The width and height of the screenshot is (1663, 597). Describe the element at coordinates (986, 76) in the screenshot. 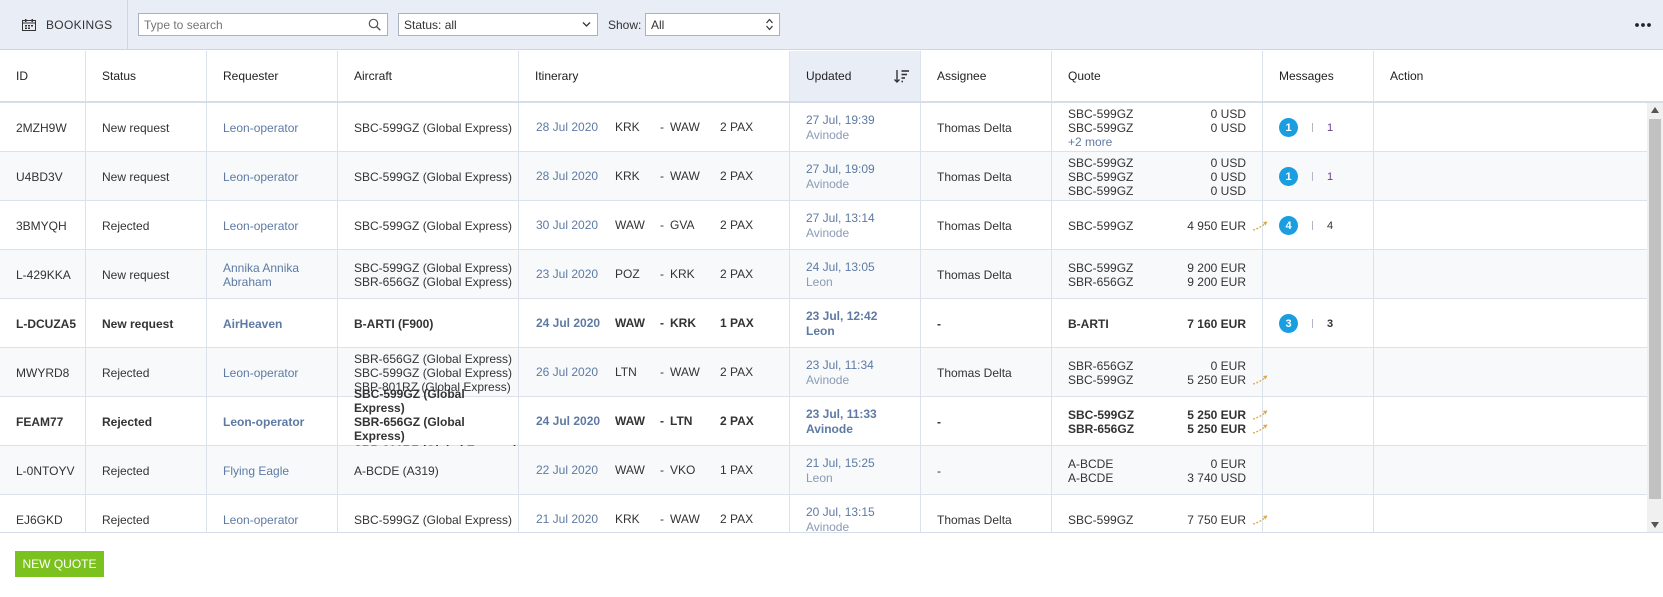

I see `column-header-assignee: Assignee` at that location.